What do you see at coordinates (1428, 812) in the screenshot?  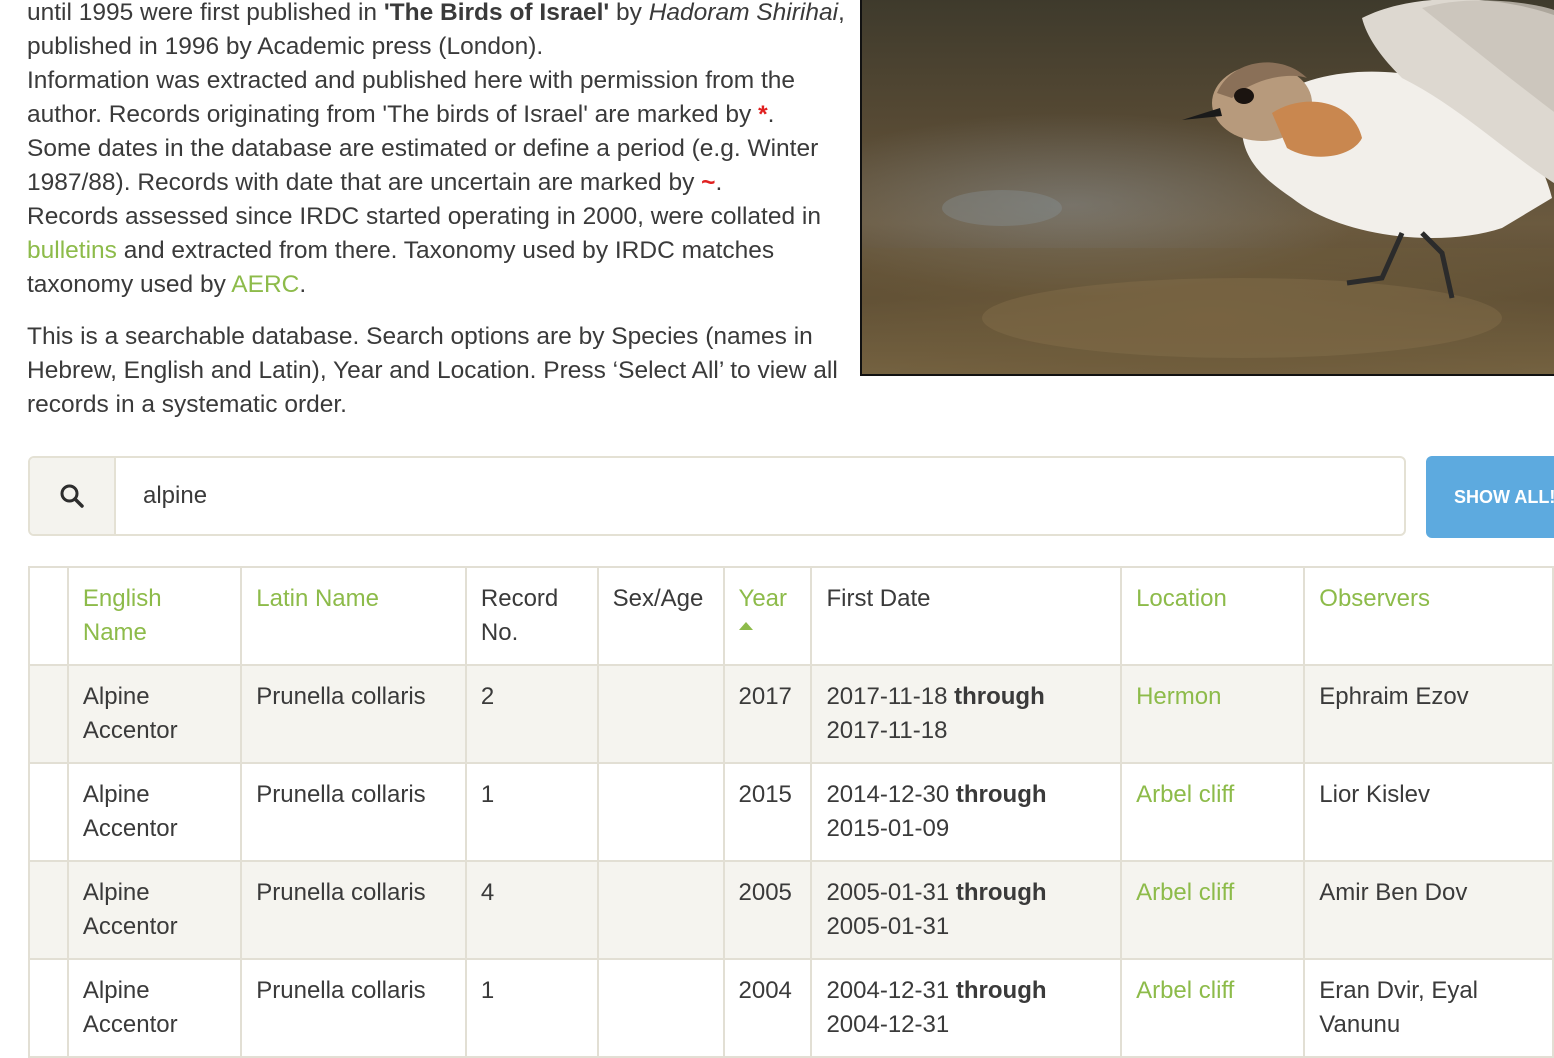 I see `cell-observers: Lior Kislev` at bounding box center [1428, 812].